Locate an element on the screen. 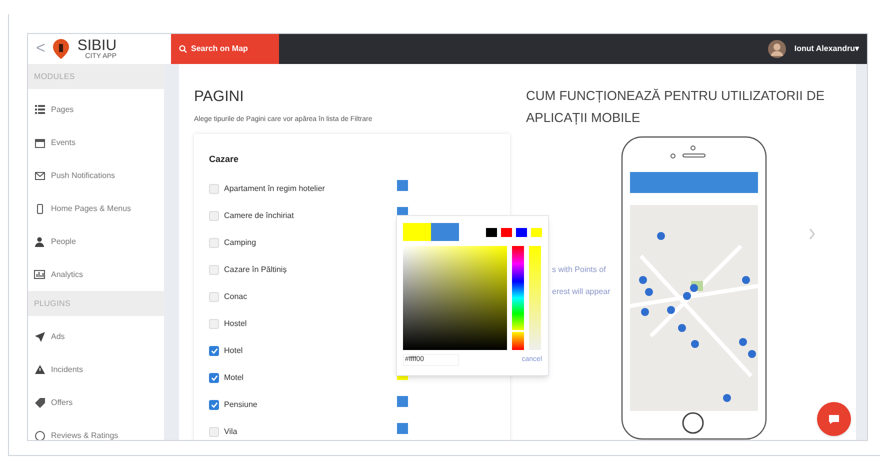  back-button: < is located at coordinates (41, 49).